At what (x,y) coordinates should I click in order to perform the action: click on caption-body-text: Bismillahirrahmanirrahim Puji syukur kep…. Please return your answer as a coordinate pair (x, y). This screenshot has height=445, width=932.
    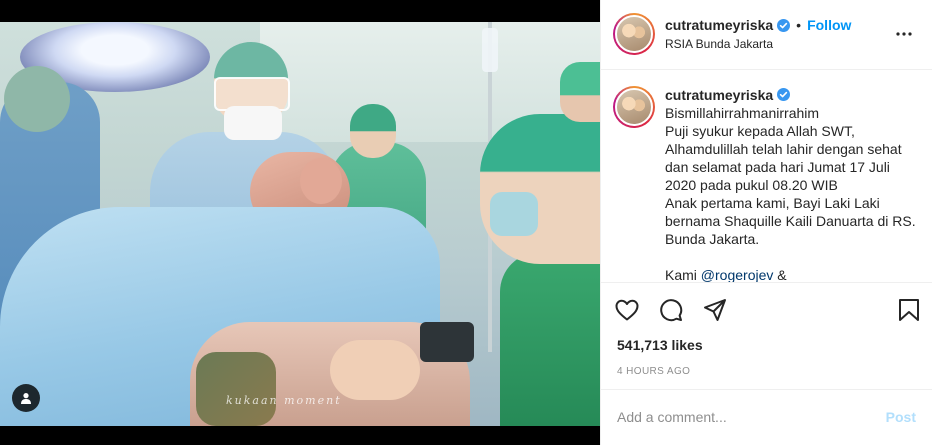
    Looking at the image, I should click on (790, 193).